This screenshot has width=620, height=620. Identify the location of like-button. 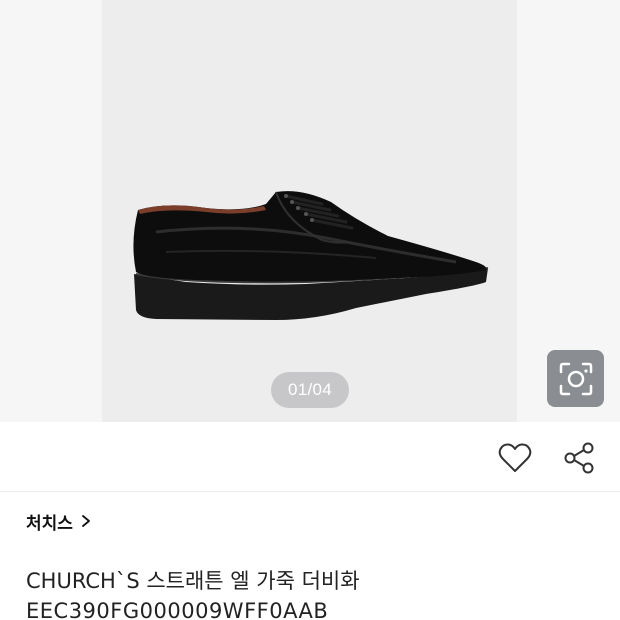
(515, 458).